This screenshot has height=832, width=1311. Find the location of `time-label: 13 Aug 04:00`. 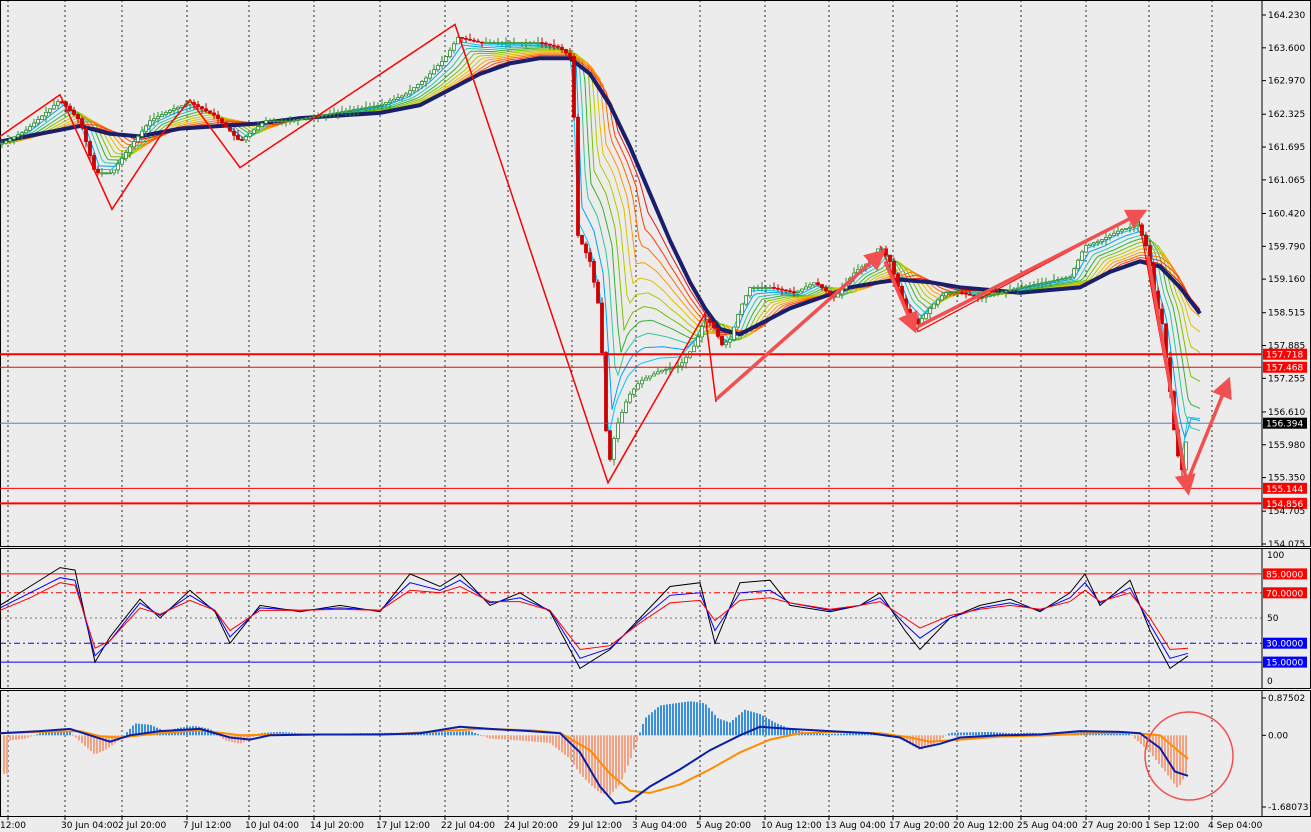

time-label: 13 Aug 04:00 is located at coordinates (855, 826).